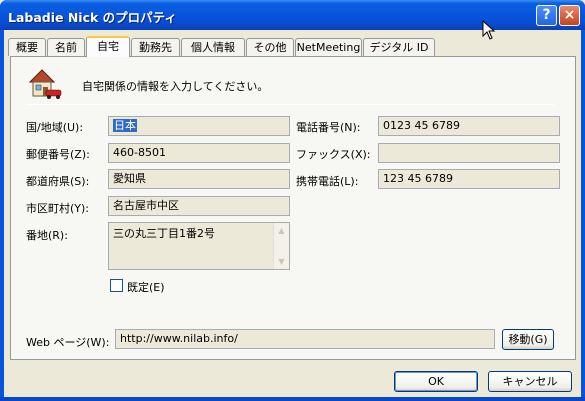 This screenshot has width=585, height=401. I want to click on tab-personal: 個人情報, so click(213, 47).